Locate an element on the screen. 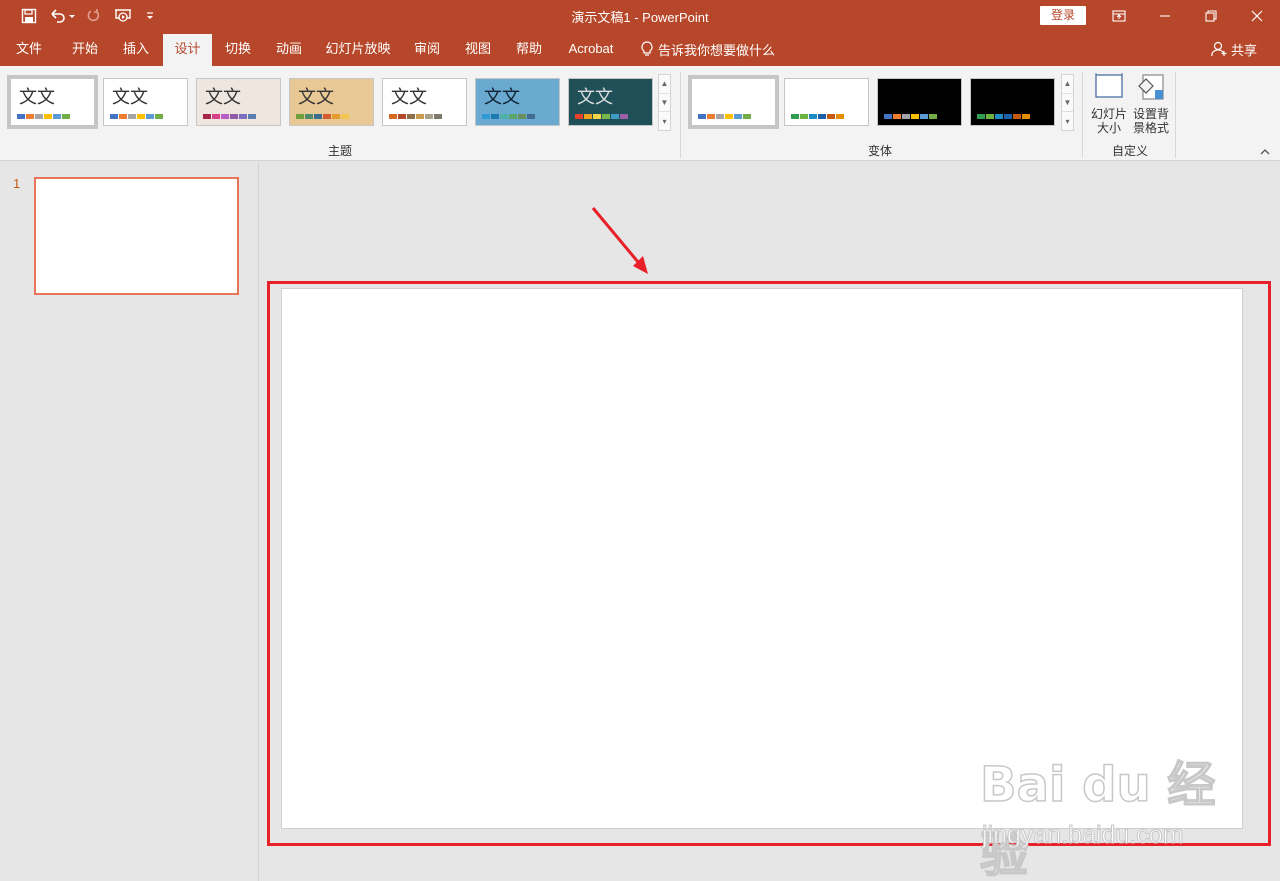  ribbon-display-options-icon is located at coordinates (1119, 16).